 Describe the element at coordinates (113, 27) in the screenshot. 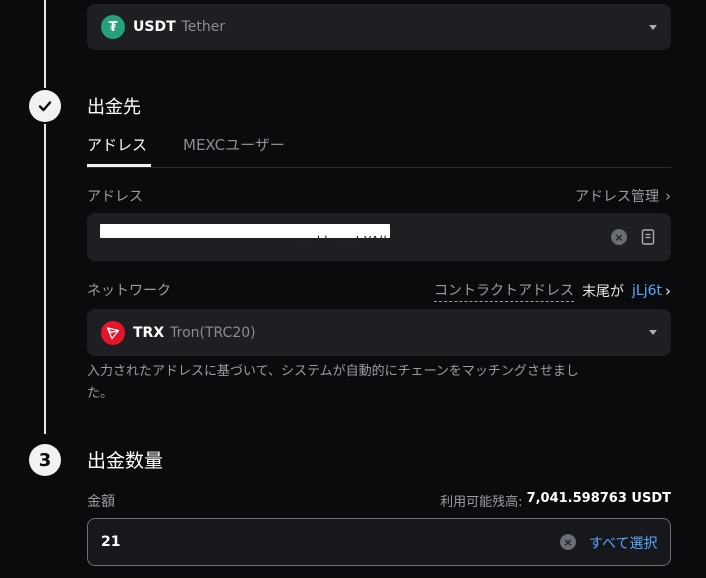

I see `tether-icon: ₮` at that location.